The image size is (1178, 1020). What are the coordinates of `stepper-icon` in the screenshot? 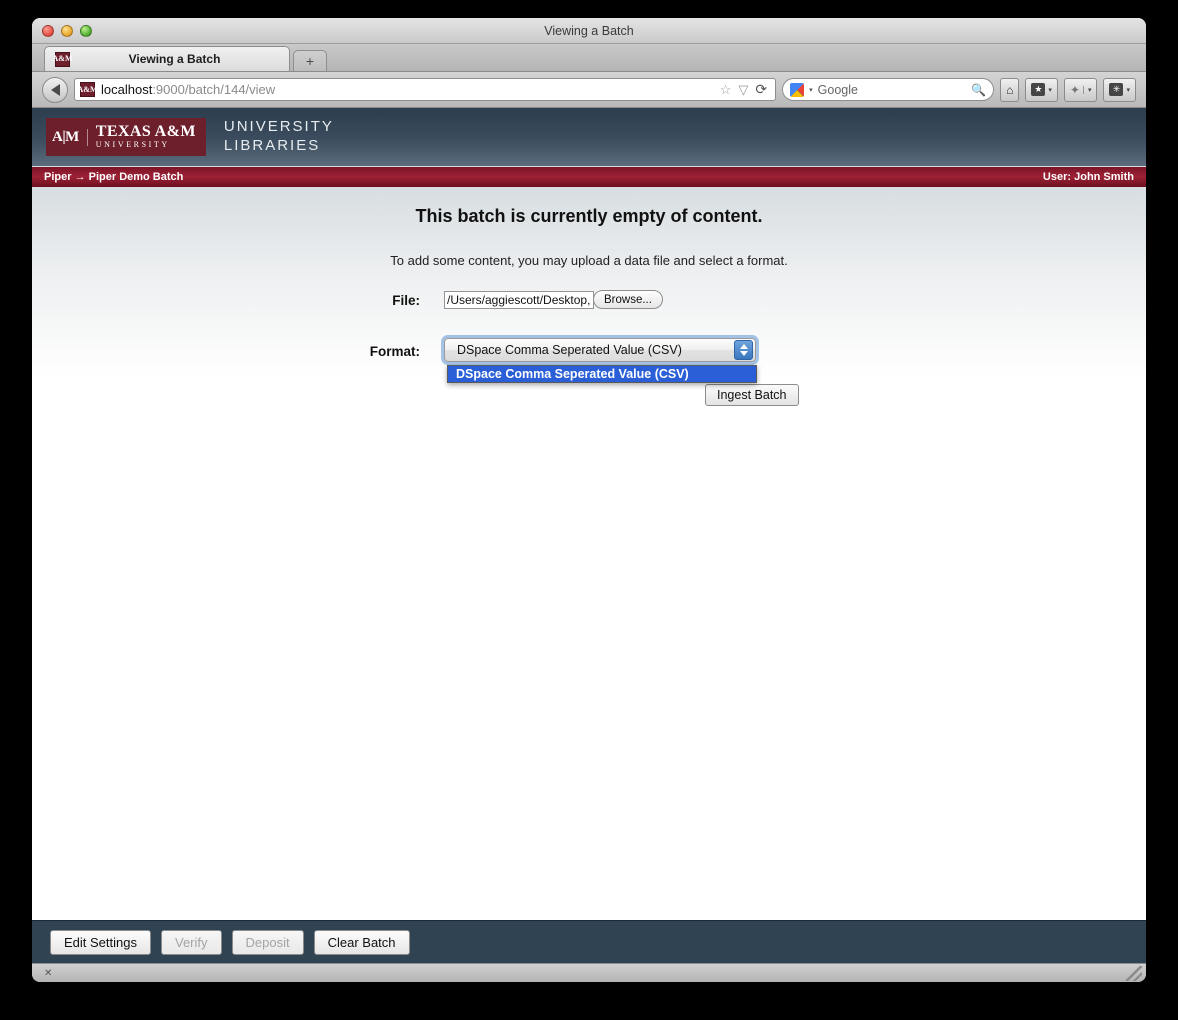 It's located at (743, 350).